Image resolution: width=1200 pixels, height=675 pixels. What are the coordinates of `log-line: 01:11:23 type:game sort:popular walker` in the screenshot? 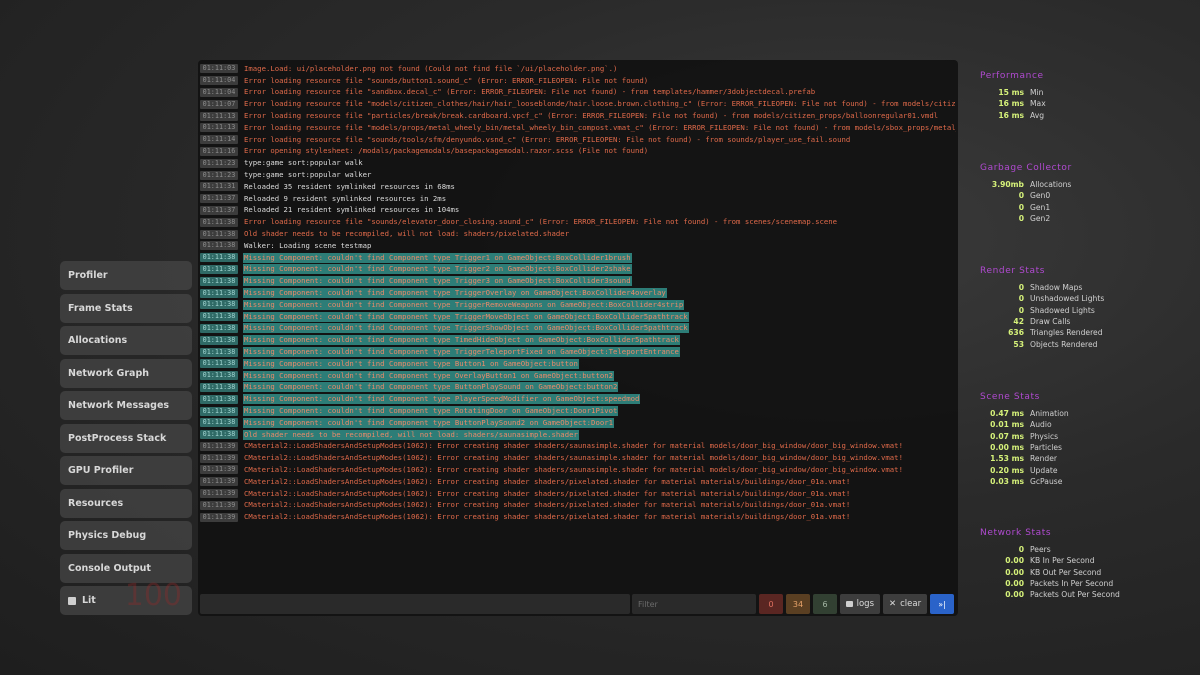 It's located at (578, 175).